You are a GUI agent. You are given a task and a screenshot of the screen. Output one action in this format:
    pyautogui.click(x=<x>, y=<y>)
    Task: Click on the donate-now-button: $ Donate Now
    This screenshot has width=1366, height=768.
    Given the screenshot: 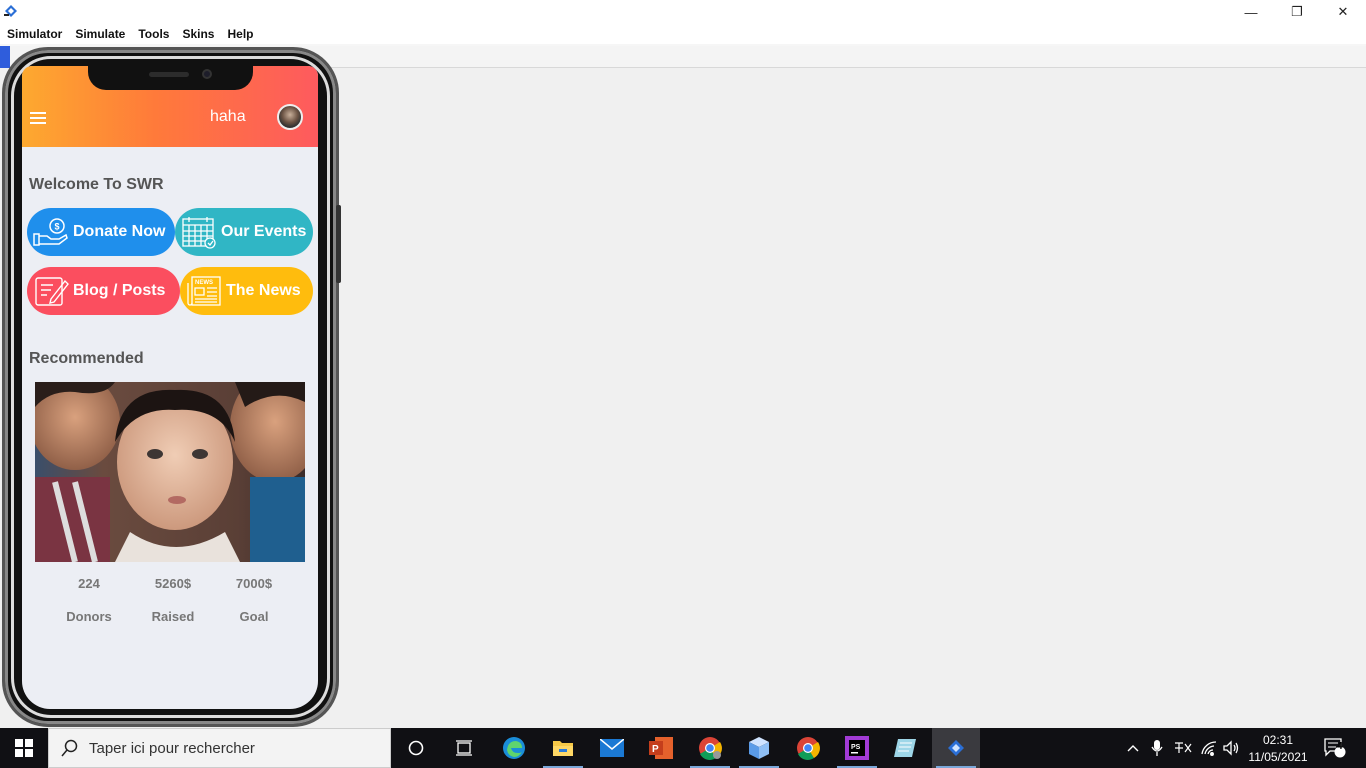 What is the action you would take?
    pyautogui.click(x=101, y=232)
    